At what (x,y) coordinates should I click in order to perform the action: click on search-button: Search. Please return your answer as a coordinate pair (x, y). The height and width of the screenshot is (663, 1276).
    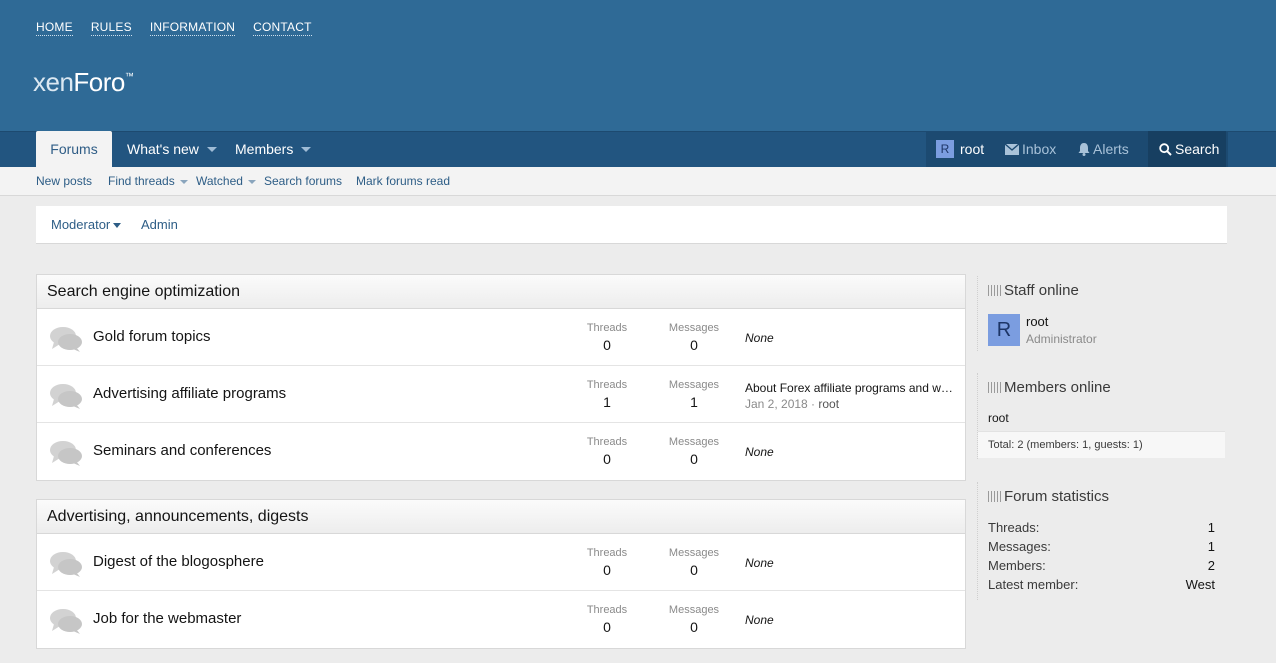
    Looking at the image, I should click on (1187, 149).